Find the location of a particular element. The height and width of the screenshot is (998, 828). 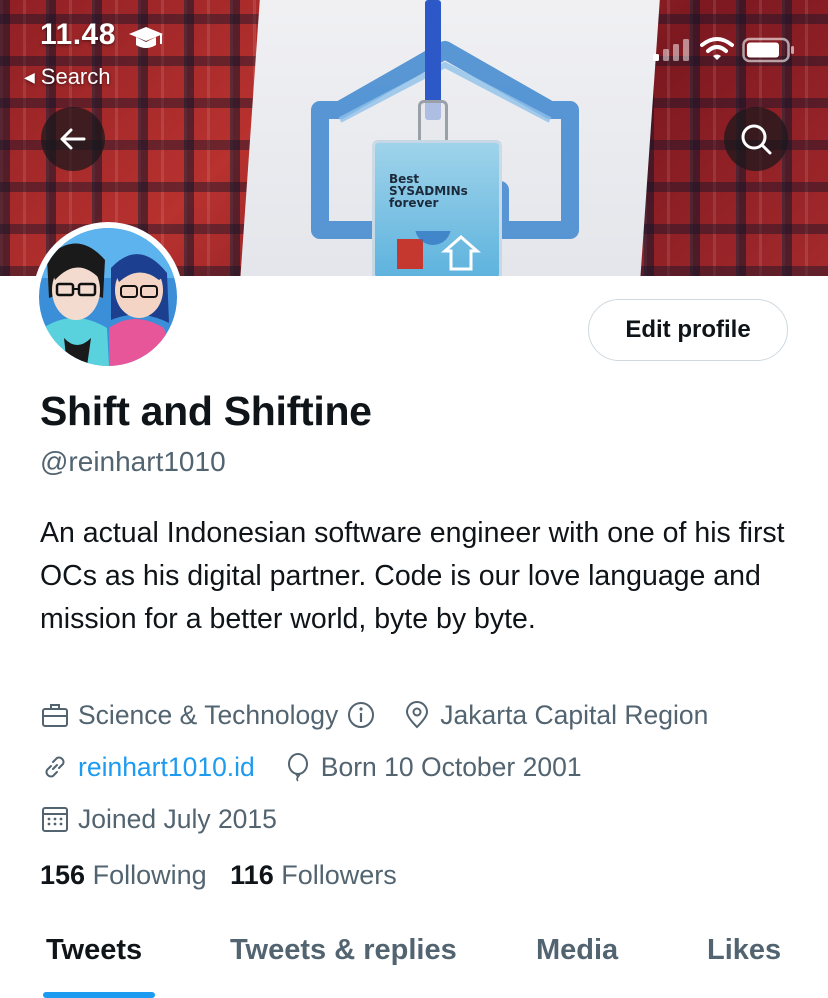

profile-category-label: Science & Technology is located at coordinates (208, 714).